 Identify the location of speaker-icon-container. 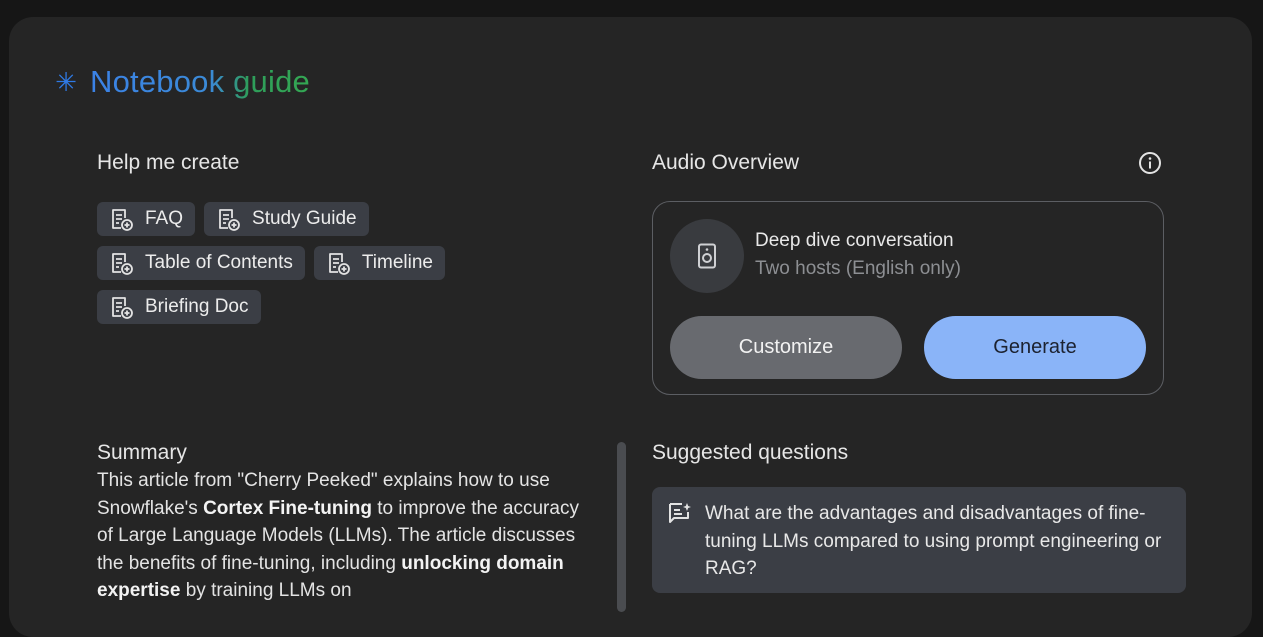
(707, 256).